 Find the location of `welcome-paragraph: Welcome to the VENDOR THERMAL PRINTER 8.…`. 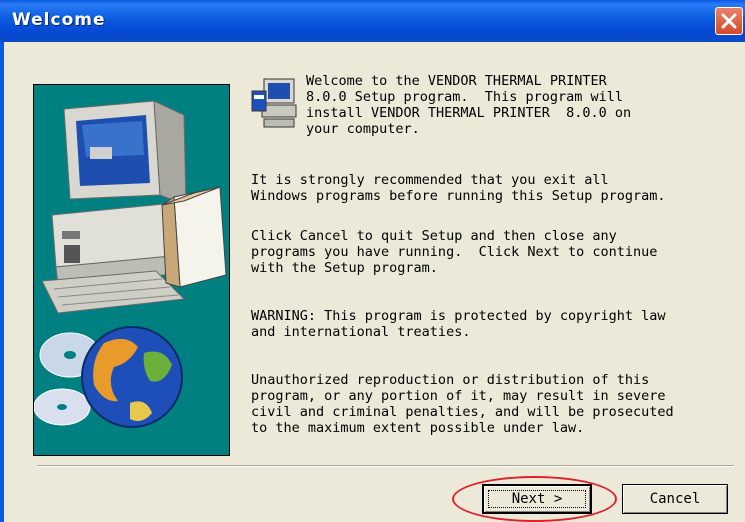

welcome-paragraph: Welcome to the VENDOR THERMAL PRINTER 8.… is located at coordinates (469, 105).